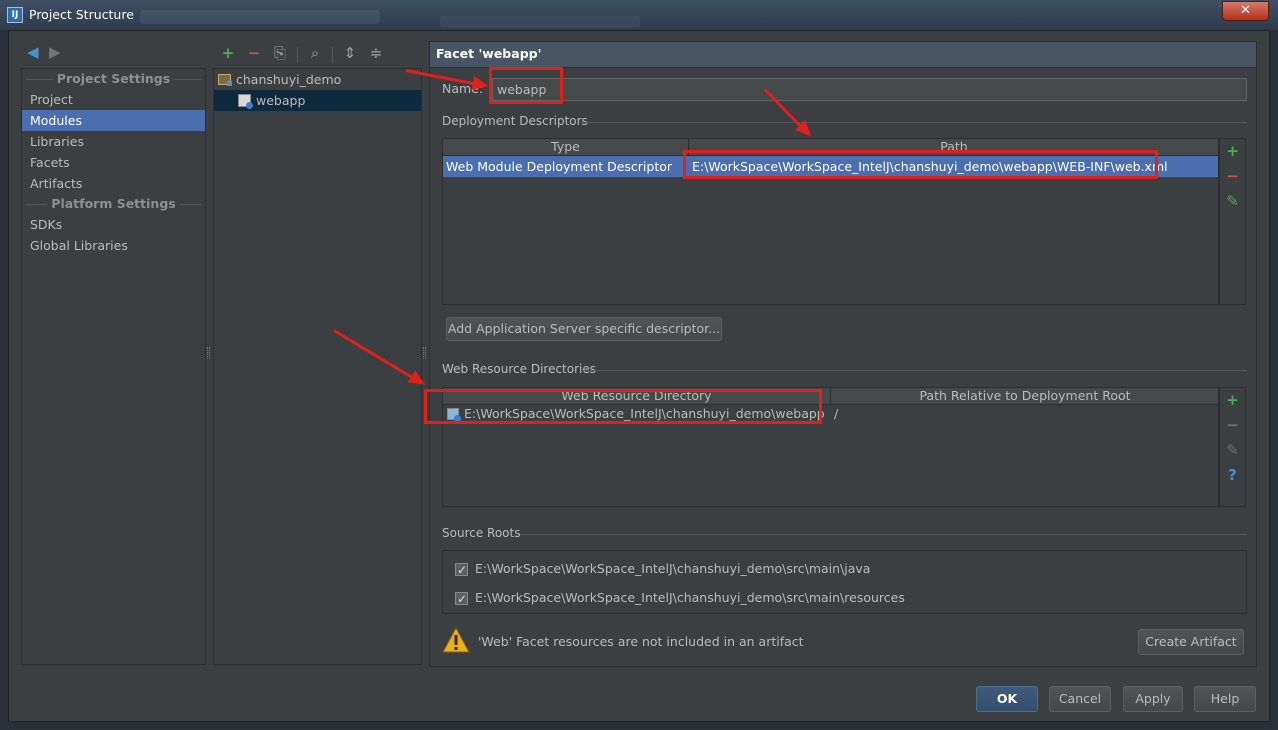  I want to click on facet-name: webapp, so click(281, 100).